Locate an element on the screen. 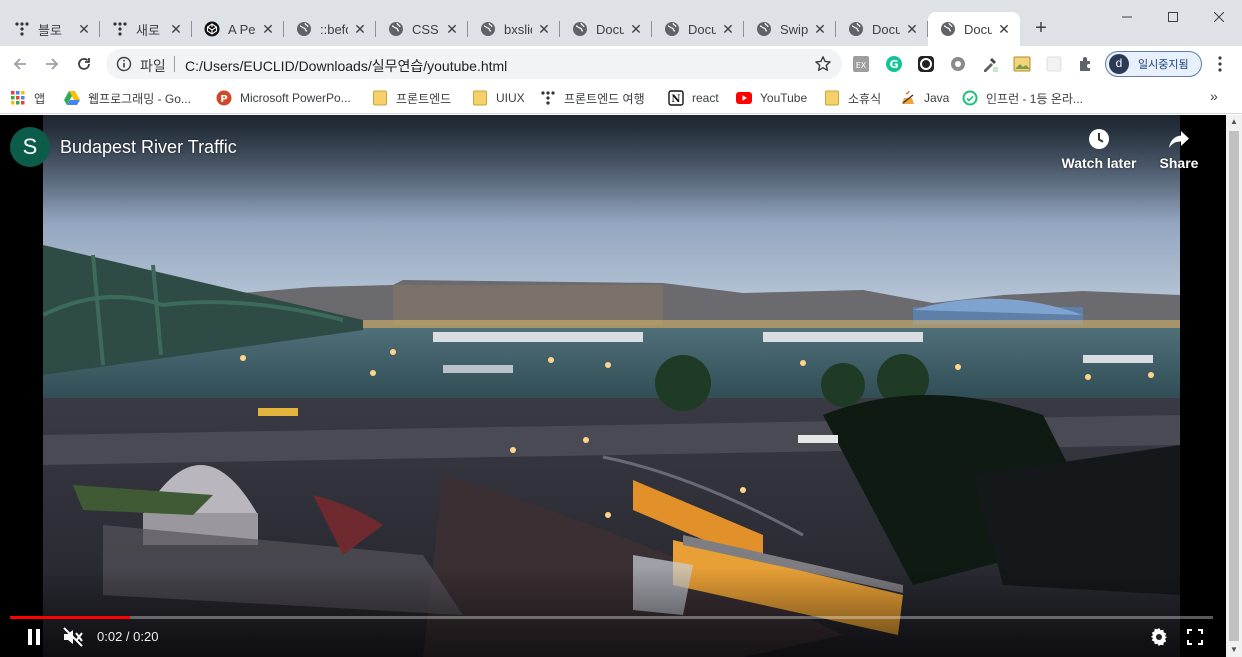 The width and height of the screenshot is (1242, 657). folder-icon is located at coordinates (480, 98).